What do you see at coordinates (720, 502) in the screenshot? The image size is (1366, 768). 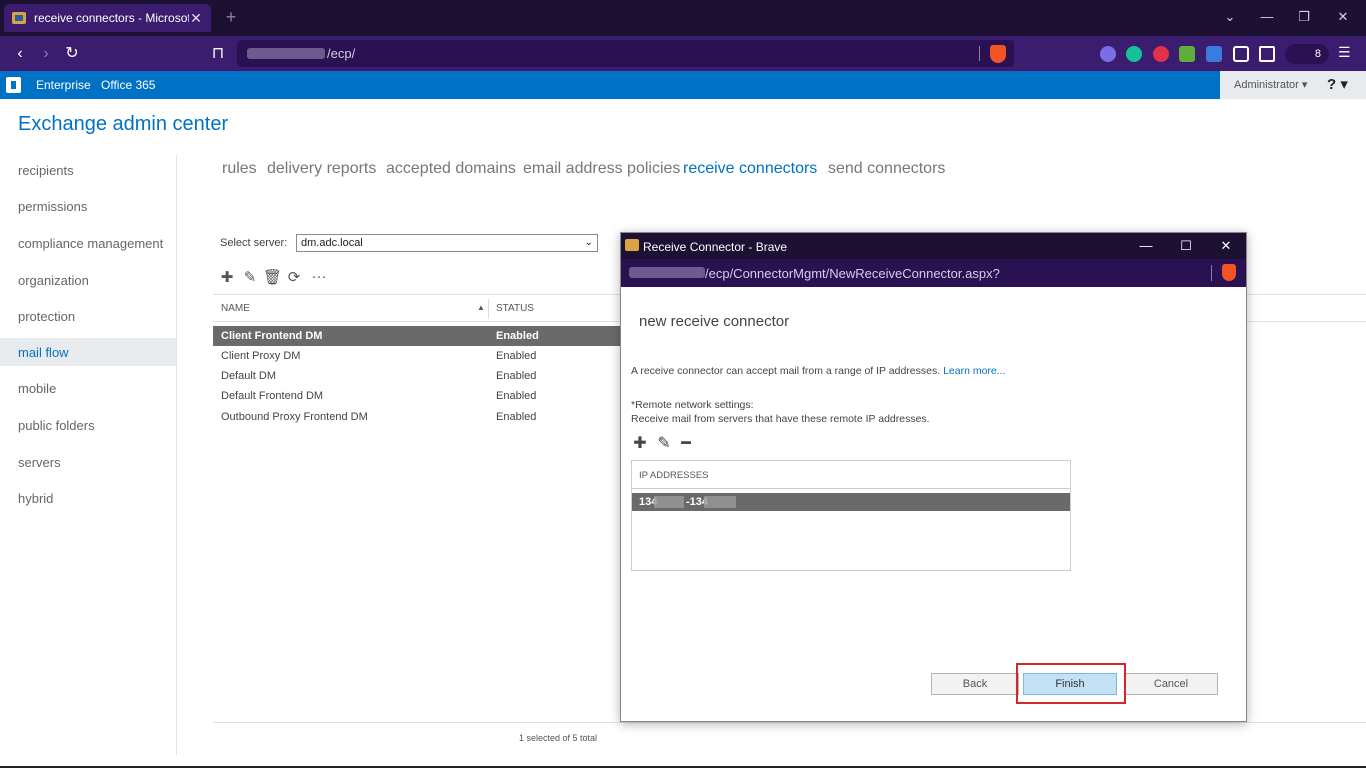 I see `ip-redacted` at bounding box center [720, 502].